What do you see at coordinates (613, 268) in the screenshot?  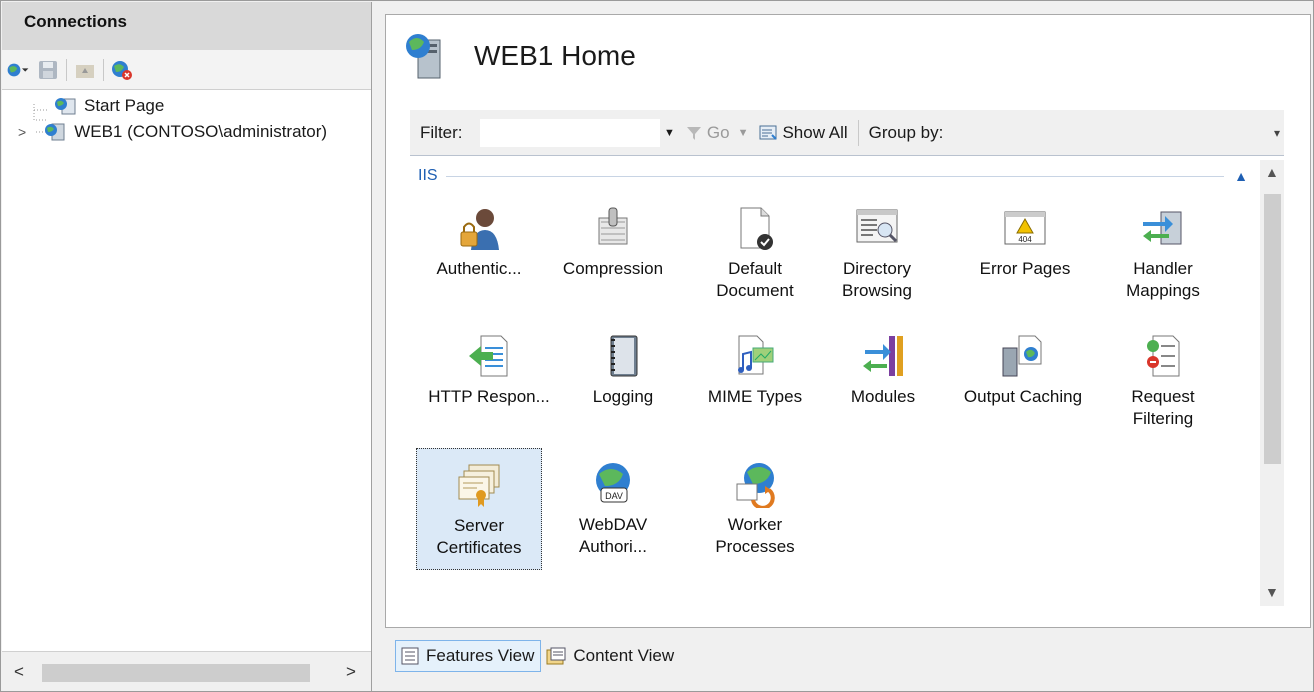 I see `feature-label: Compression` at bounding box center [613, 268].